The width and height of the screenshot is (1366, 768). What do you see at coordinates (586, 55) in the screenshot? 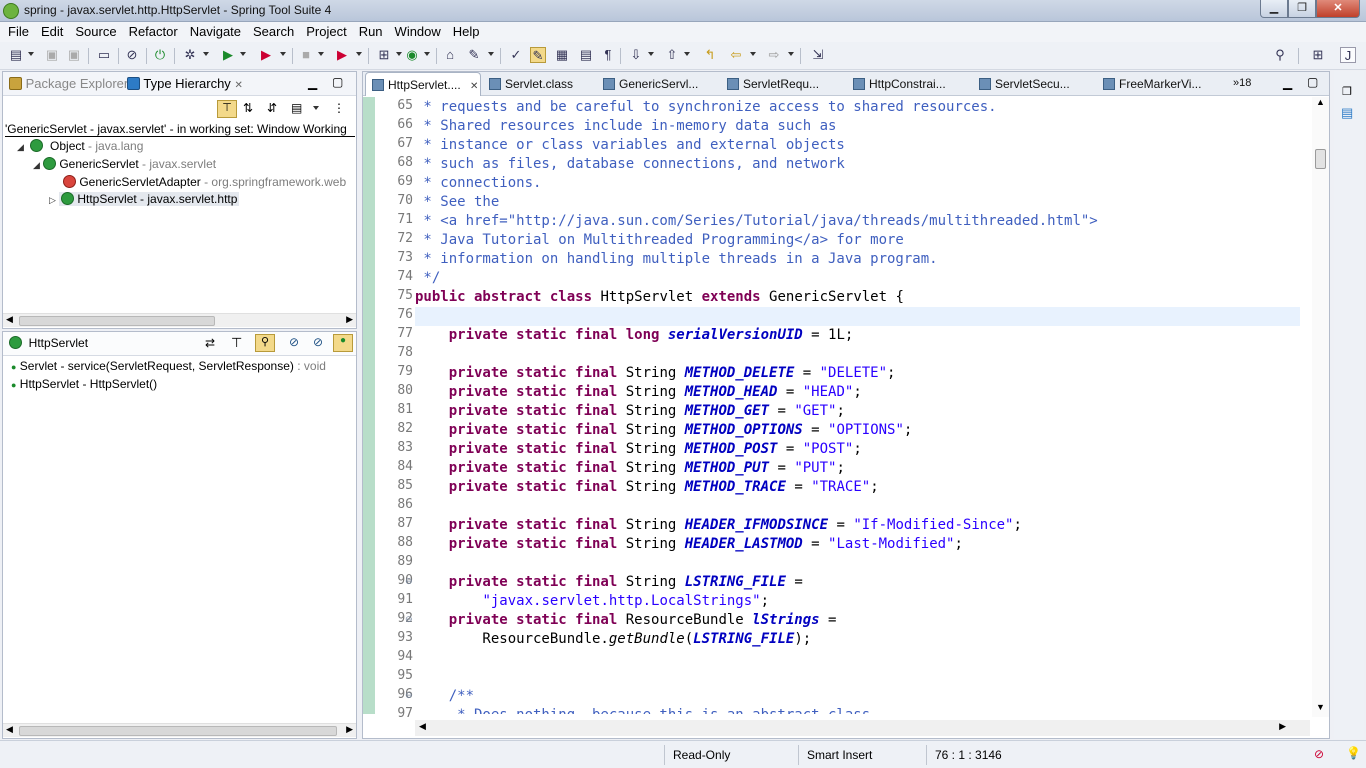
I see `word-wrap-icon: ▤` at bounding box center [586, 55].